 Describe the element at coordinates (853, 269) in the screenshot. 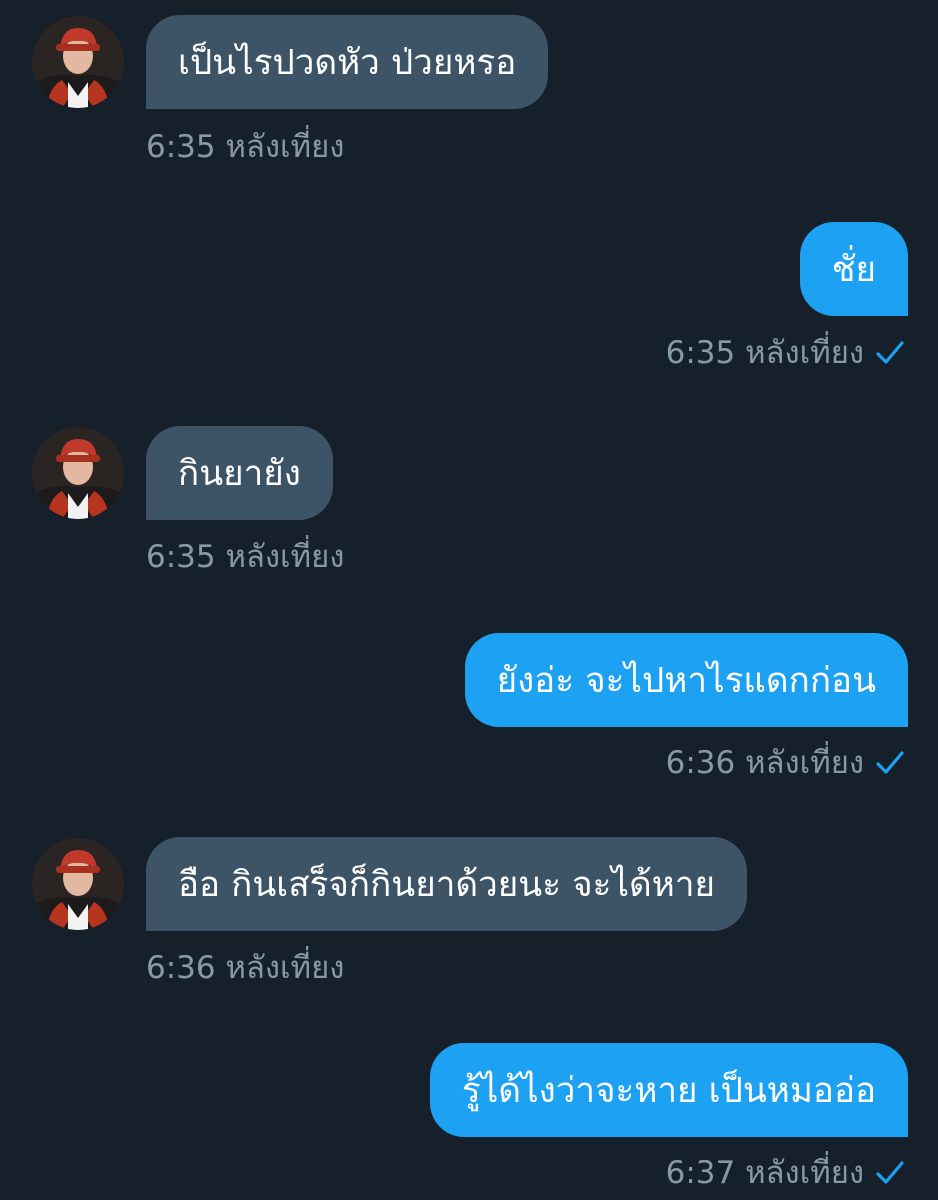

I see `message-bubble-outgoing: ชั่ย` at that location.